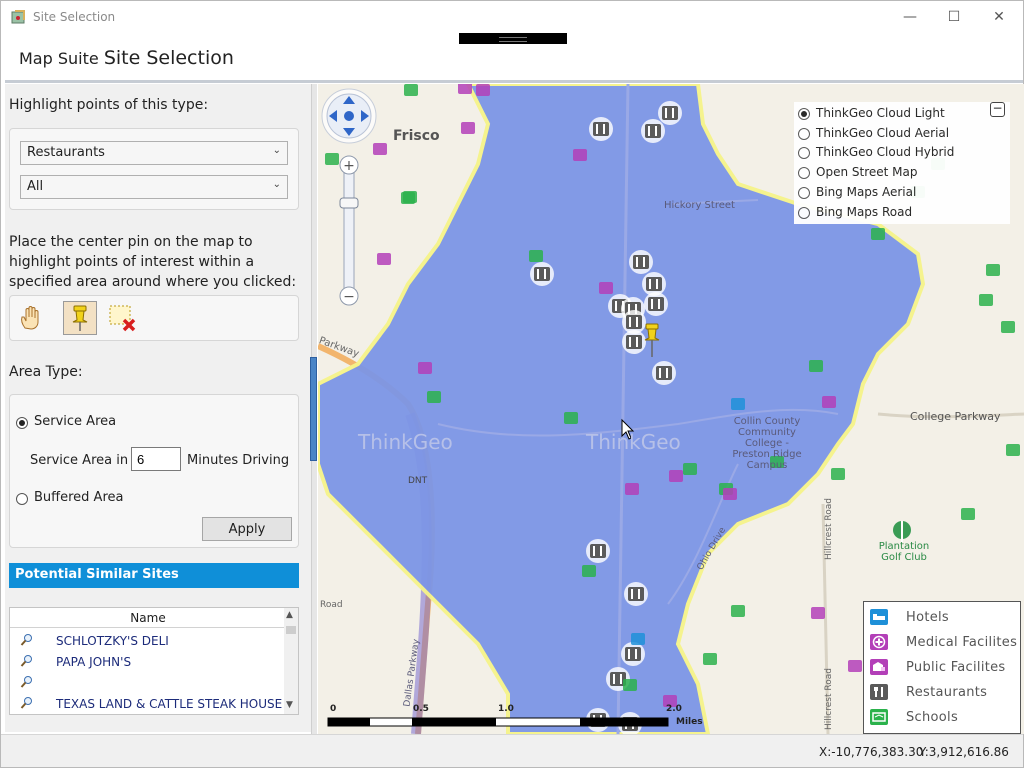 Image resolution: width=1024 pixels, height=768 pixels. I want to click on buffered-area-radio, so click(22, 499).